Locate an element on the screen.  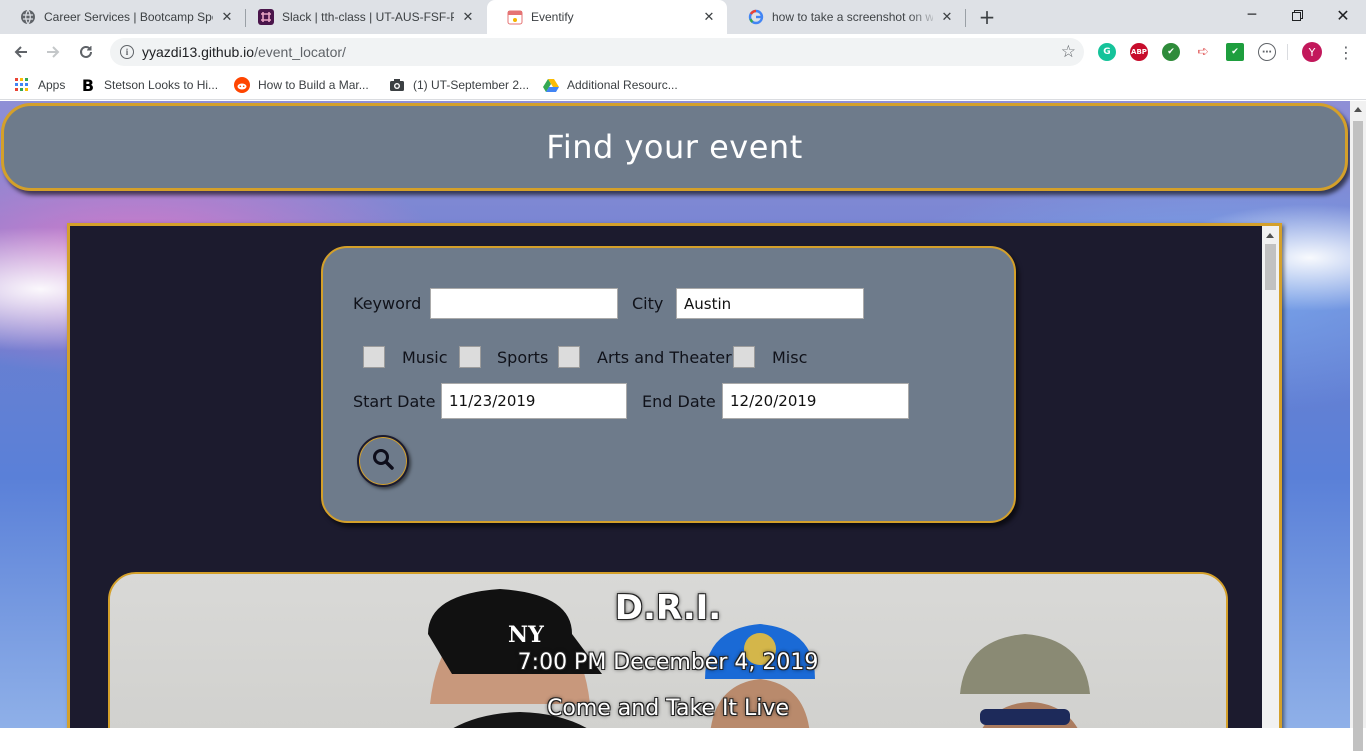
check-icon: ✔ is located at coordinates (1171, 52).